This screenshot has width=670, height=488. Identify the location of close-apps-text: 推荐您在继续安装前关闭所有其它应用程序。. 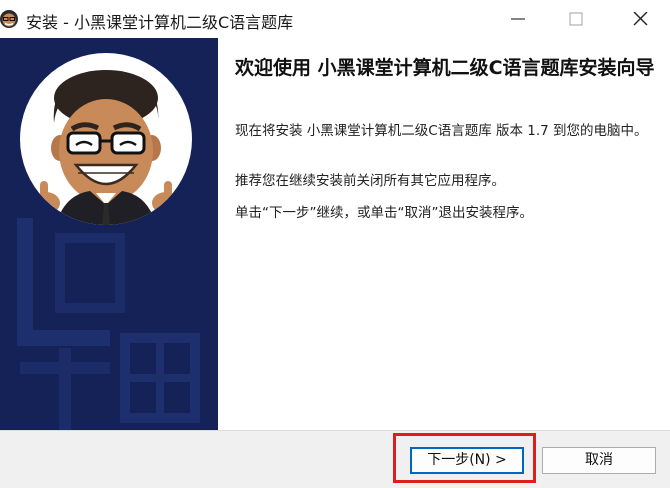
(370, 181).